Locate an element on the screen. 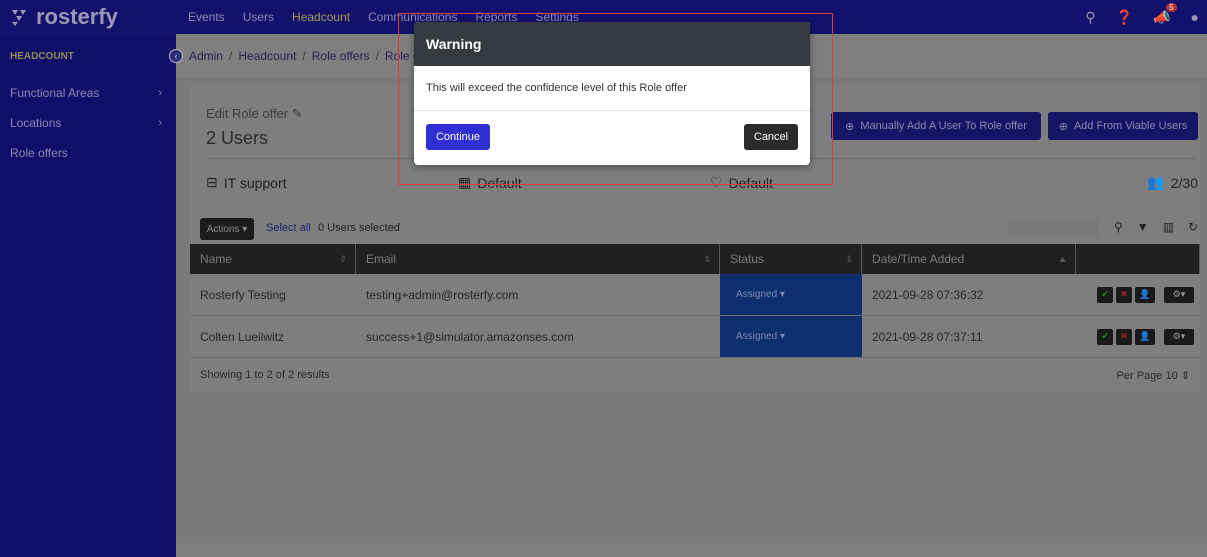 The width and height of the screenshot is (1207, 557). column-header-date-added: Date/Time Added ▲ is located at coordinates (969, 259).